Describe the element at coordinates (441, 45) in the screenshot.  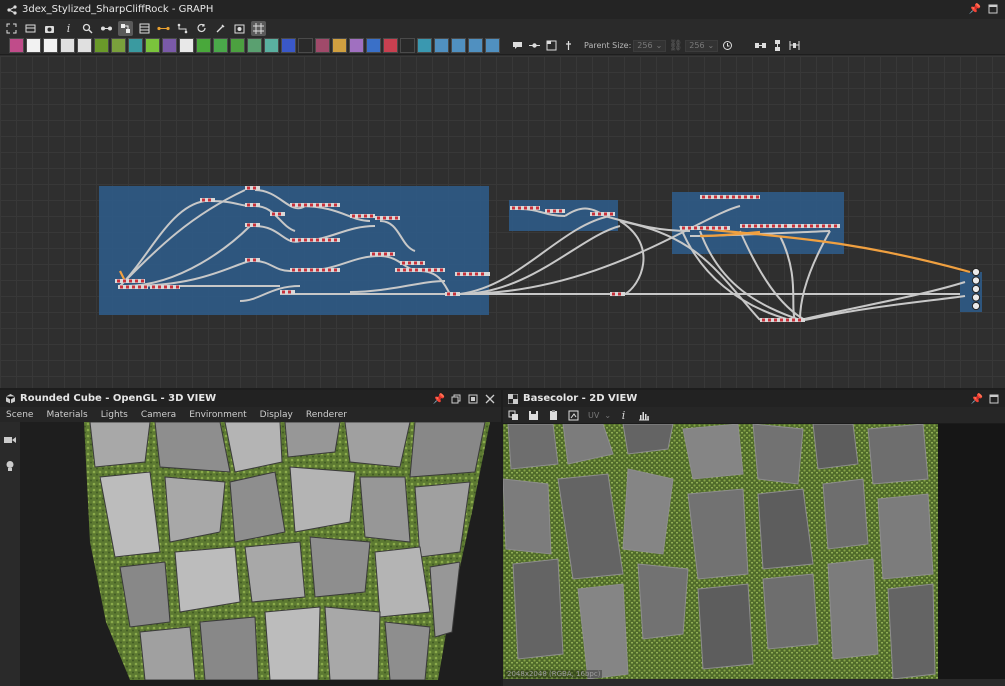
I see `input-node-icon` at that location.